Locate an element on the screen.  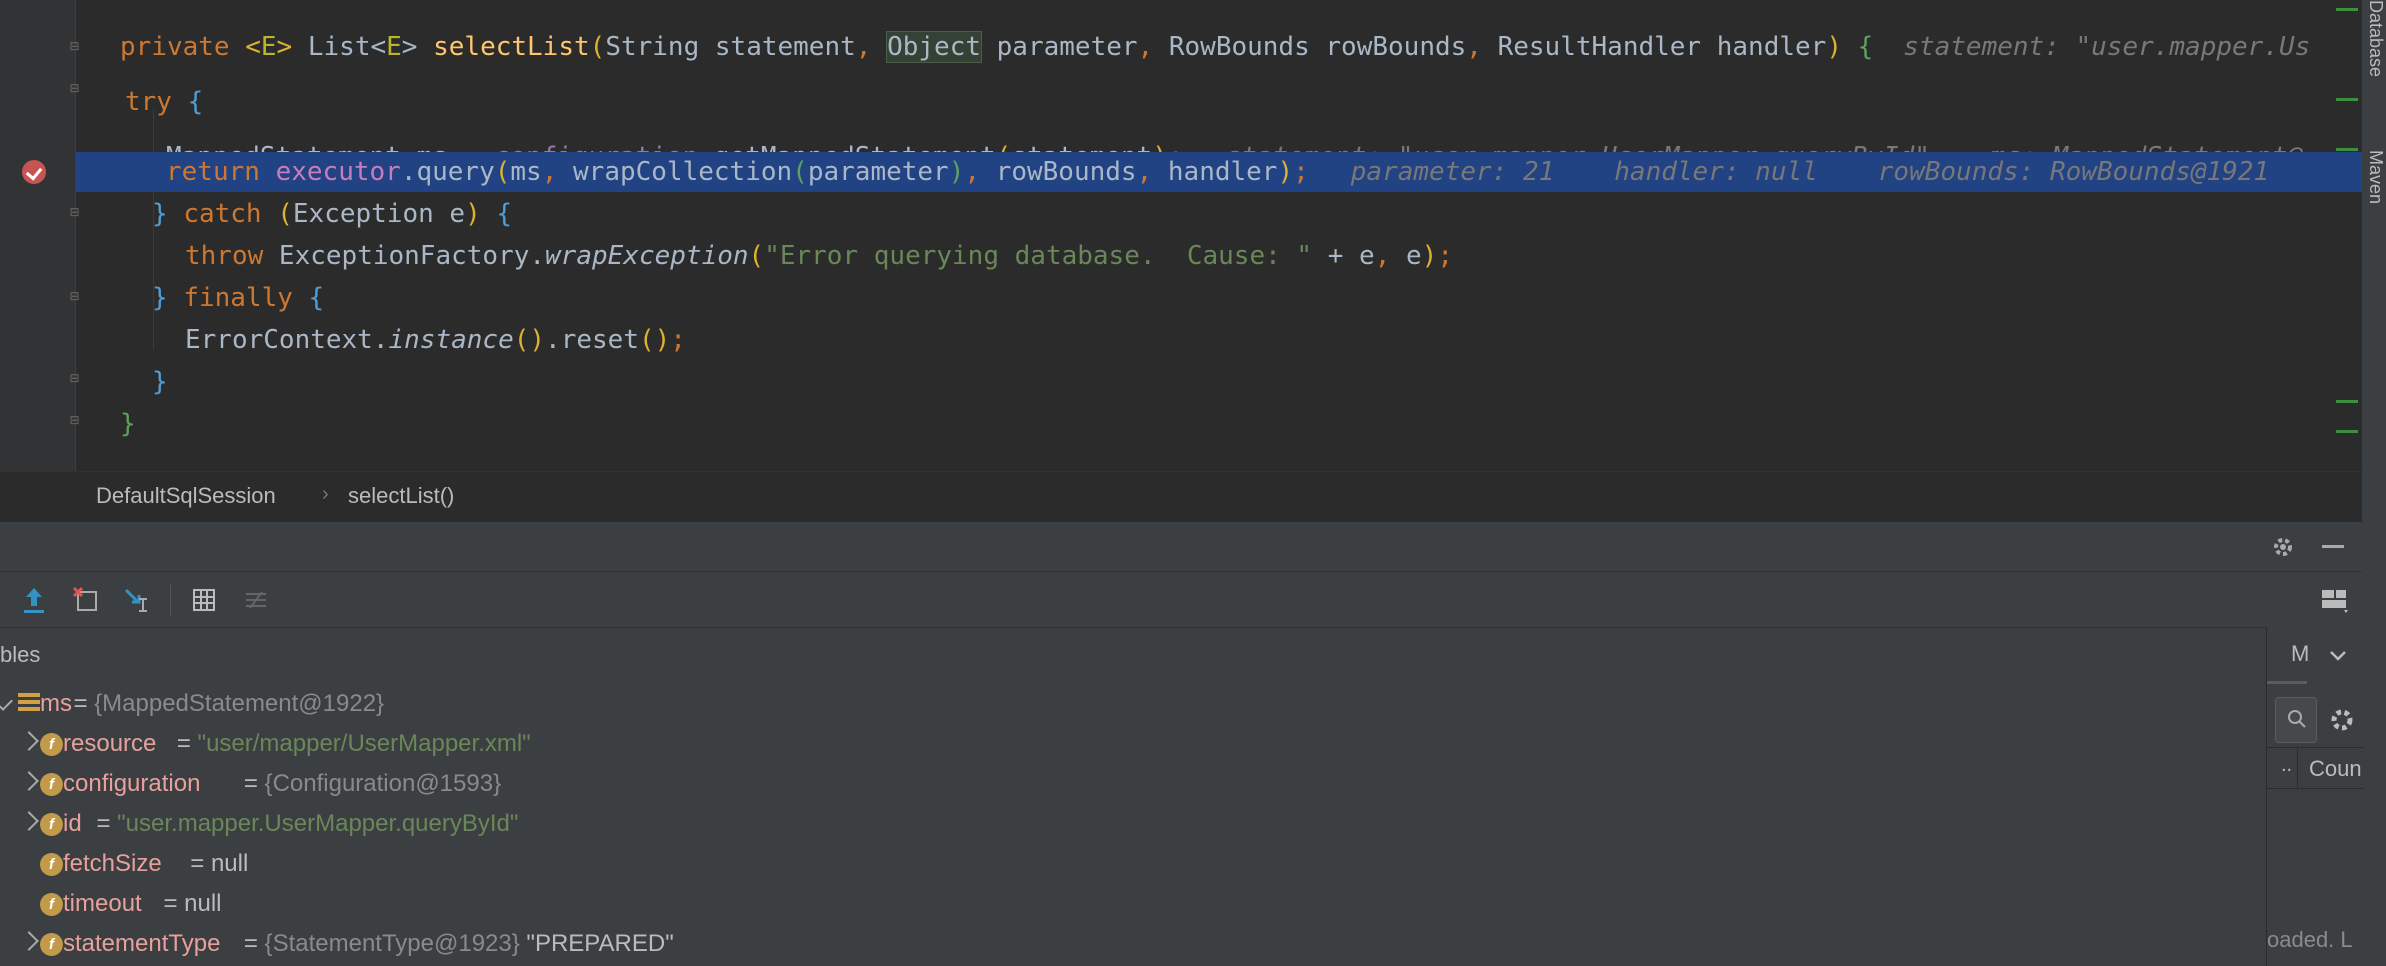
step-out-icon is located at coordinates (34, 600).